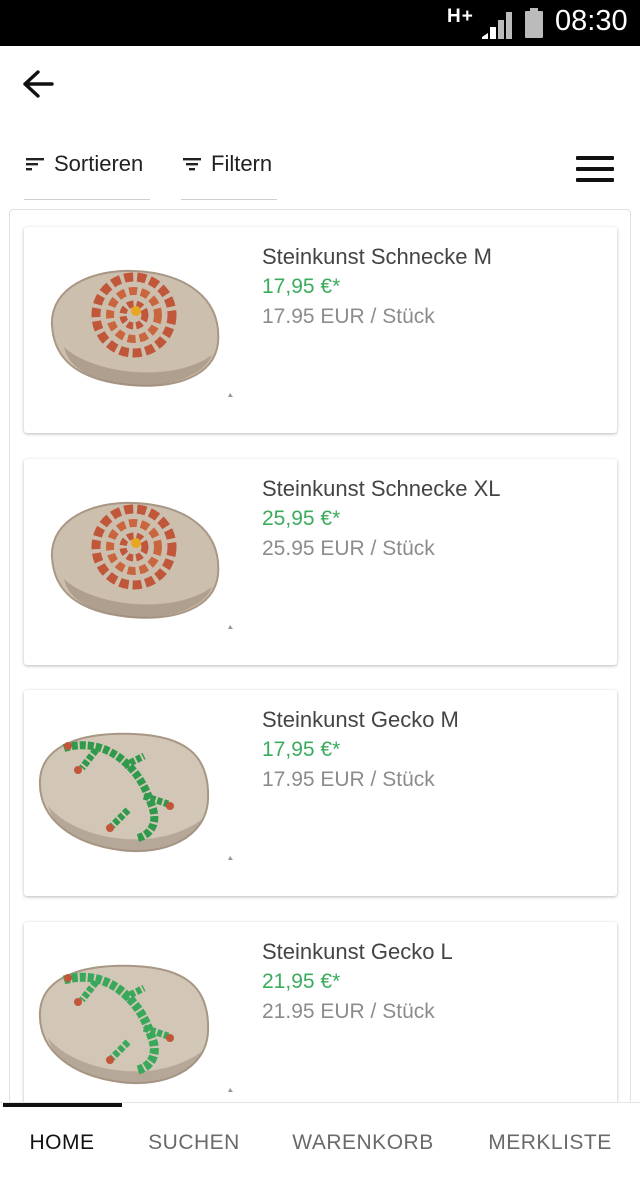 The width and height of the screenshot is (640, 1181). I want to click on tab-wishlist: MERKLISTE, so click(550, 1142).